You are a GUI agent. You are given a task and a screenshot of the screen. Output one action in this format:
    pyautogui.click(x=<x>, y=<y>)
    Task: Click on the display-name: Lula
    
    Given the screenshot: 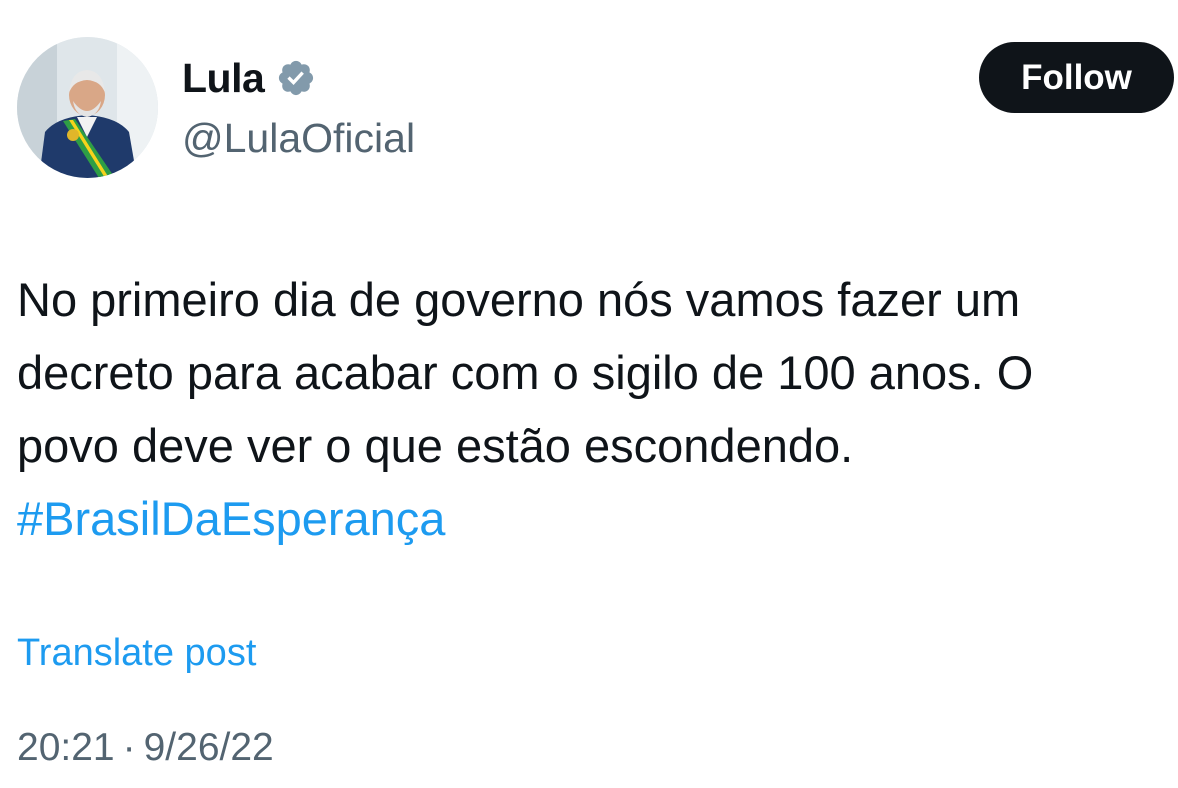 What is the action you would take?
    pyautogui.click(x=223, y=78)
    